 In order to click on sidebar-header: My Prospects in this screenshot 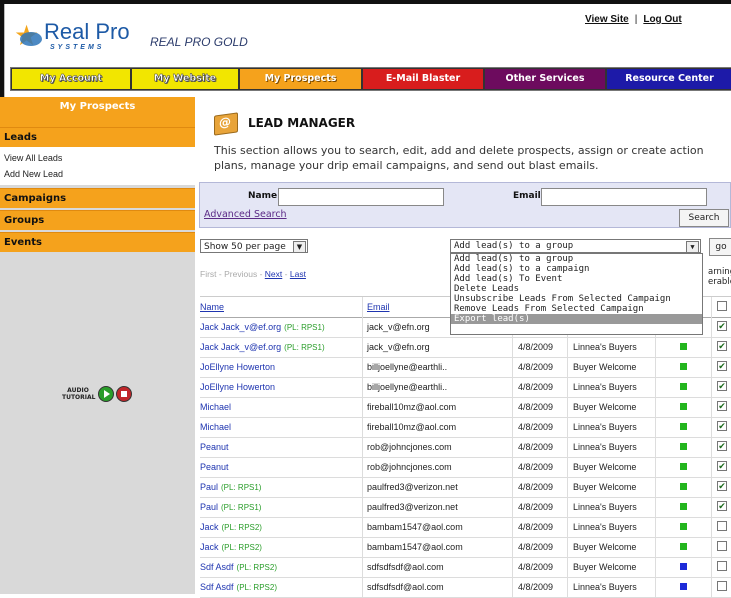, I will do `click(97, 112)`.